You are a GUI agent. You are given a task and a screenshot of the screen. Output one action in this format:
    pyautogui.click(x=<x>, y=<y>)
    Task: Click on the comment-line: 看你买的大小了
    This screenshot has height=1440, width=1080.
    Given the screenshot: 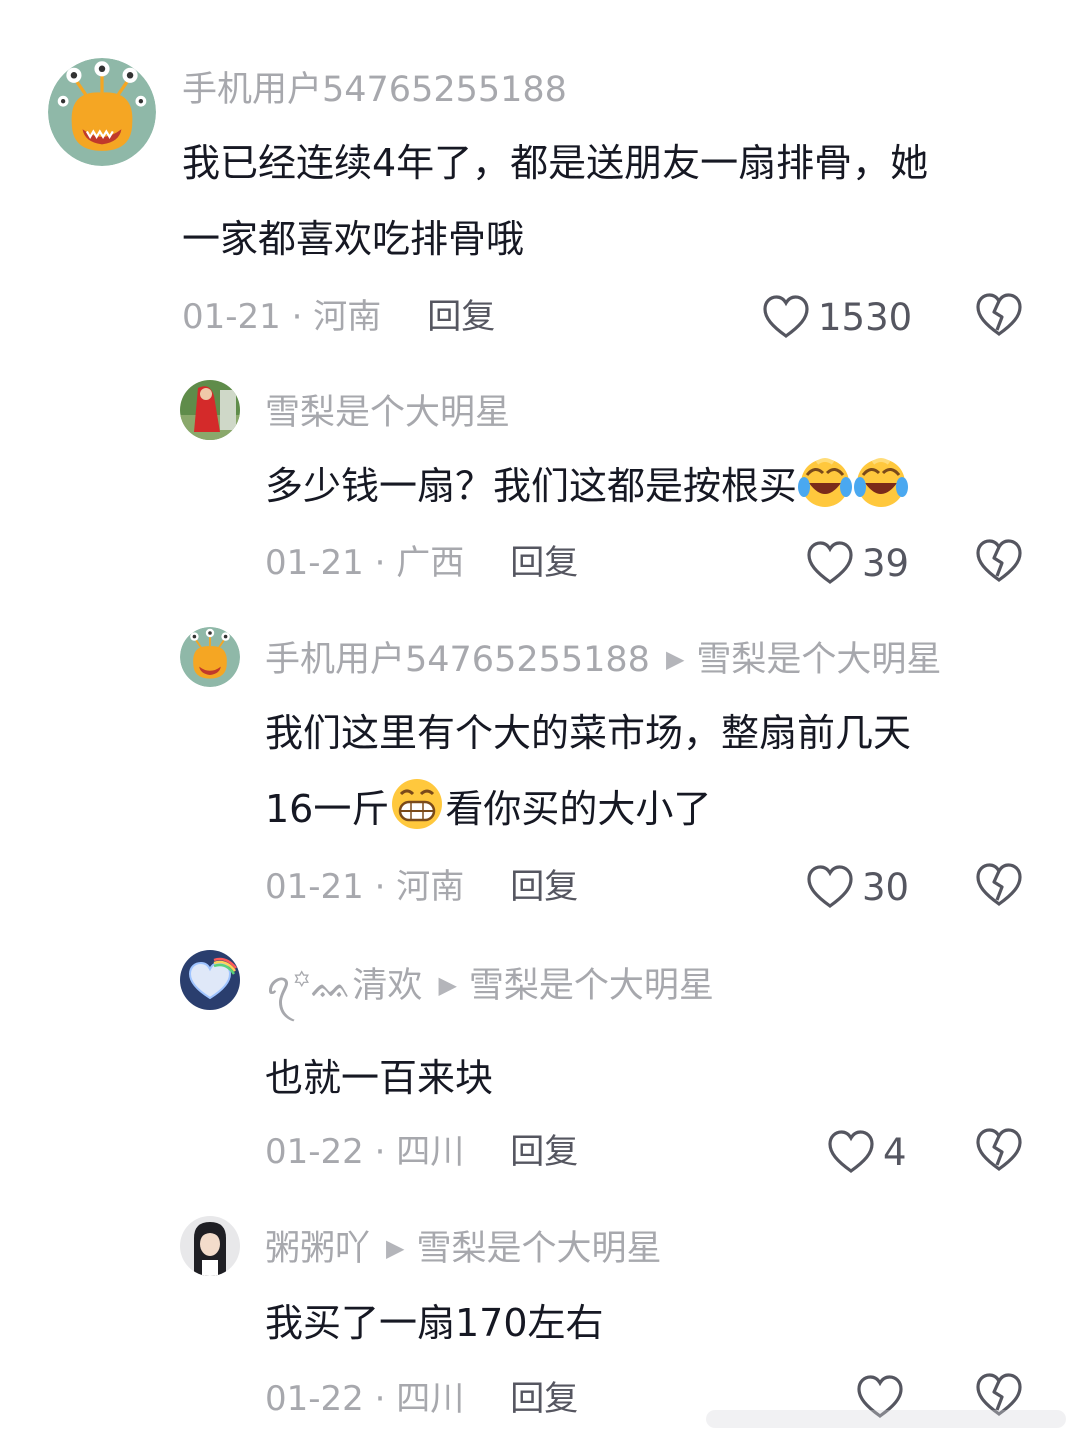 What is the action you would take?
    pyautogui.click(x=578, y=809)
    